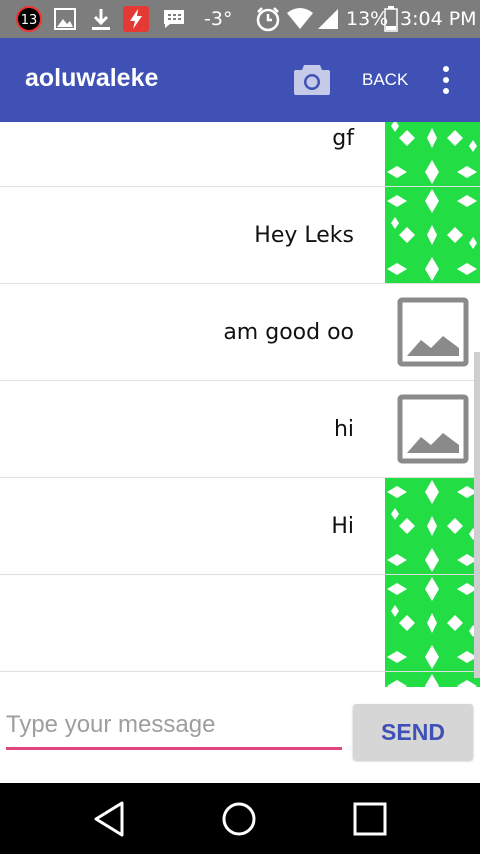 This screenshot has width=480, height=854. Describe the element at coordinates (240, 235) in the screenshot. I see `message-row: Hey Leks` at that location.